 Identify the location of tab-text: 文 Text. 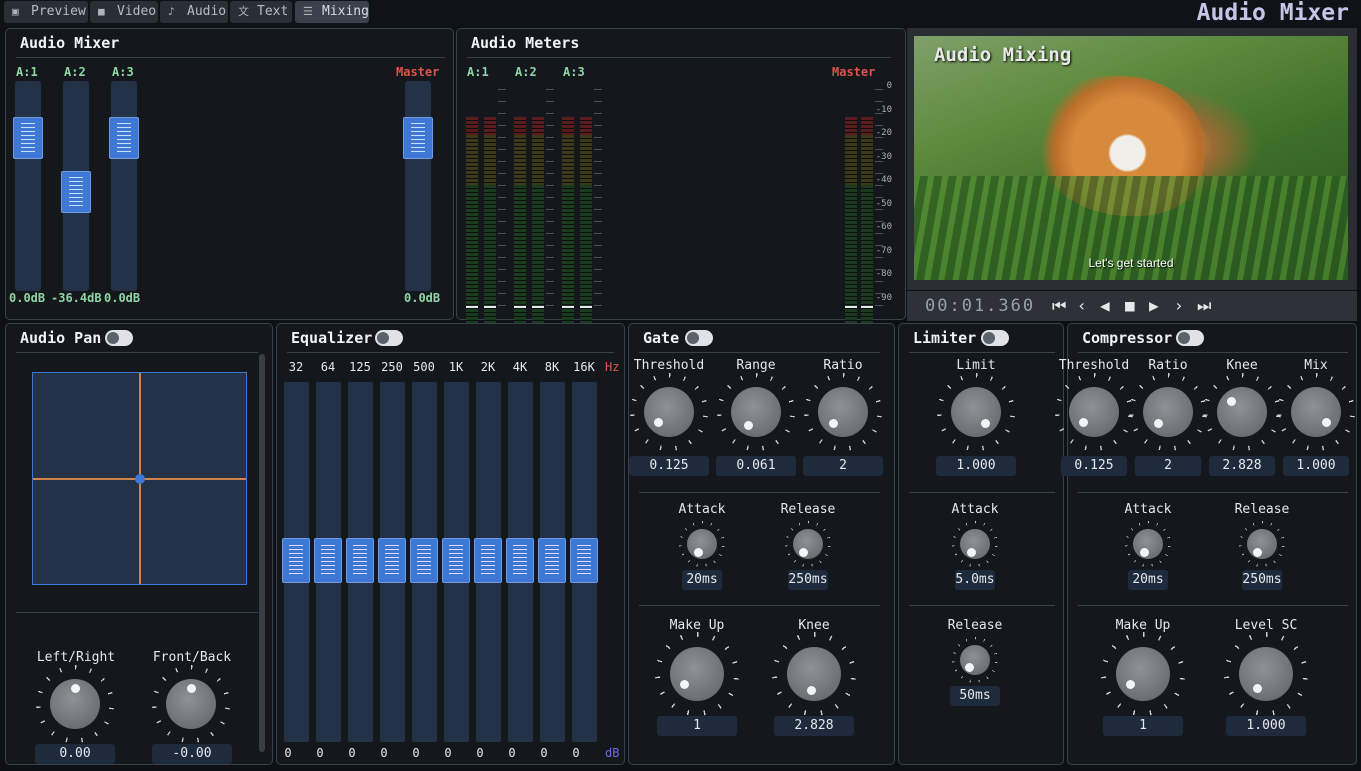
(261, 12).